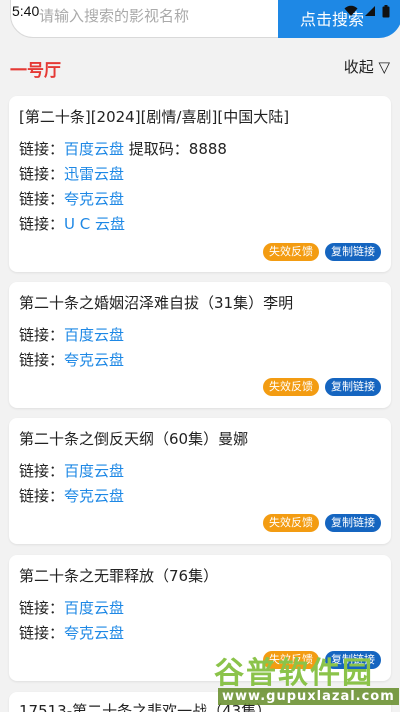 This screenshot has height=712, width=400. I want to click on battery-icon, so click(386, 10).